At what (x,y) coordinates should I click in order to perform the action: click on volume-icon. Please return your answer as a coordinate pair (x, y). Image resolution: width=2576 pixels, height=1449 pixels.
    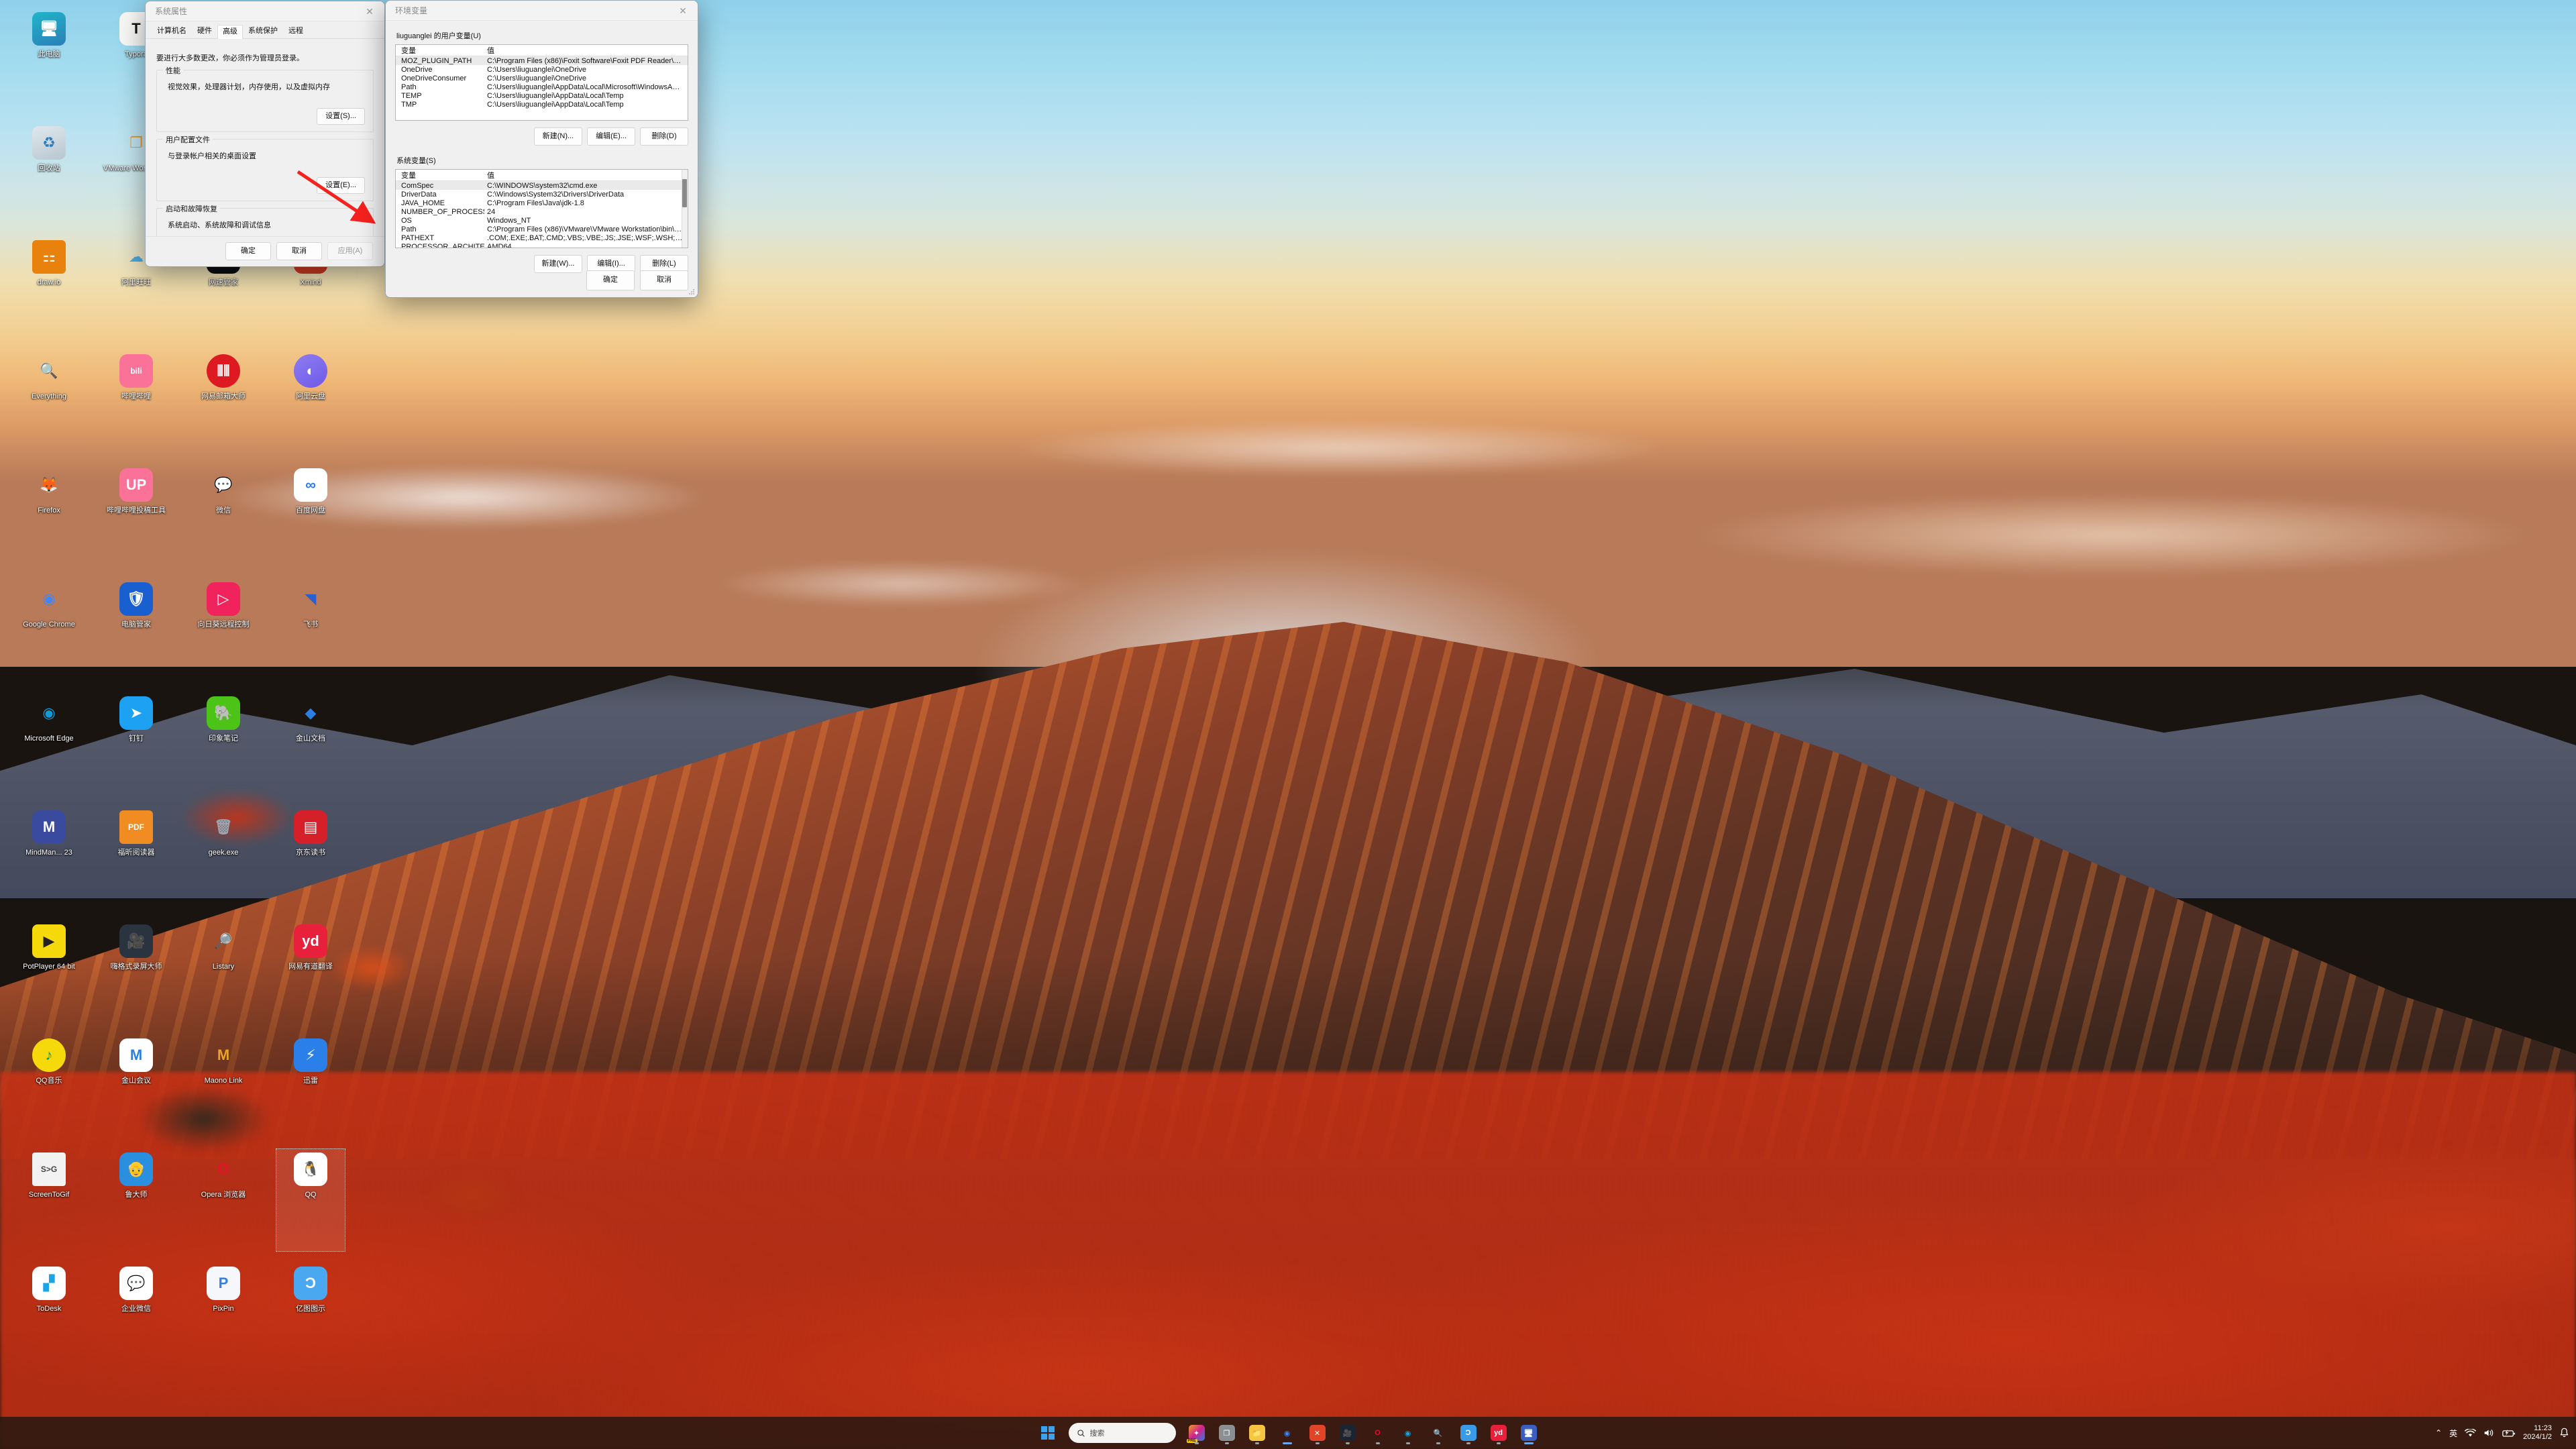
    Looking at the image, I should click on (2489, 1433).